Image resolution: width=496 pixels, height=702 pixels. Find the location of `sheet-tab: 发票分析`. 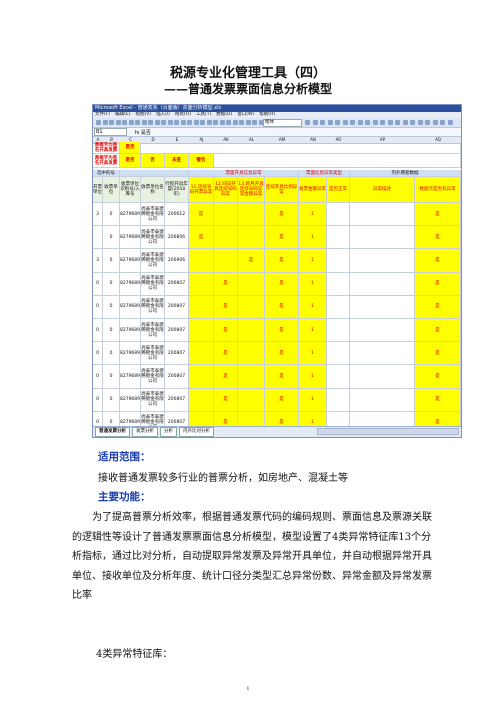

sheet-tab: 发票分析 is located at coordinates (145, 432).